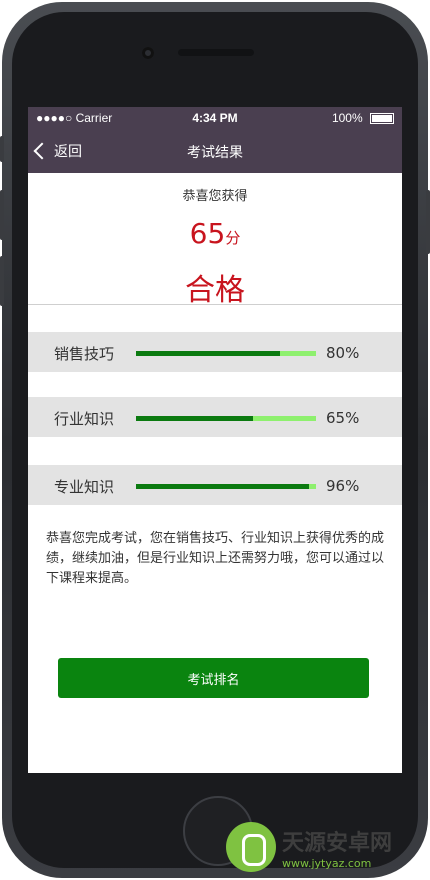 The height and width of the screenshot is (880, 430). I want to click on skill-row: 销售技巧 80%, so click(215, 352).